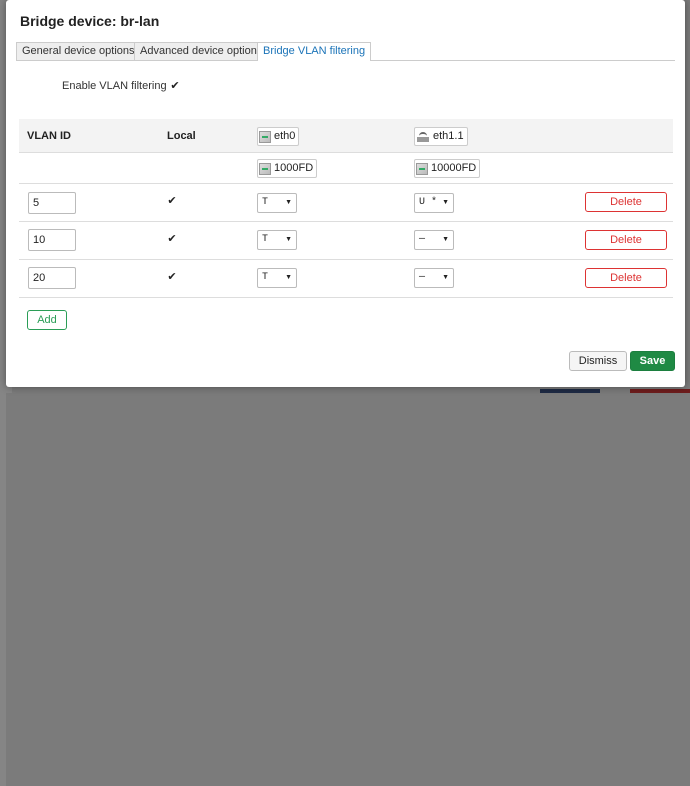 This screenshot has height=786, width=690. I want to click on eth1-vlan-value: U *, so click(428, 202).